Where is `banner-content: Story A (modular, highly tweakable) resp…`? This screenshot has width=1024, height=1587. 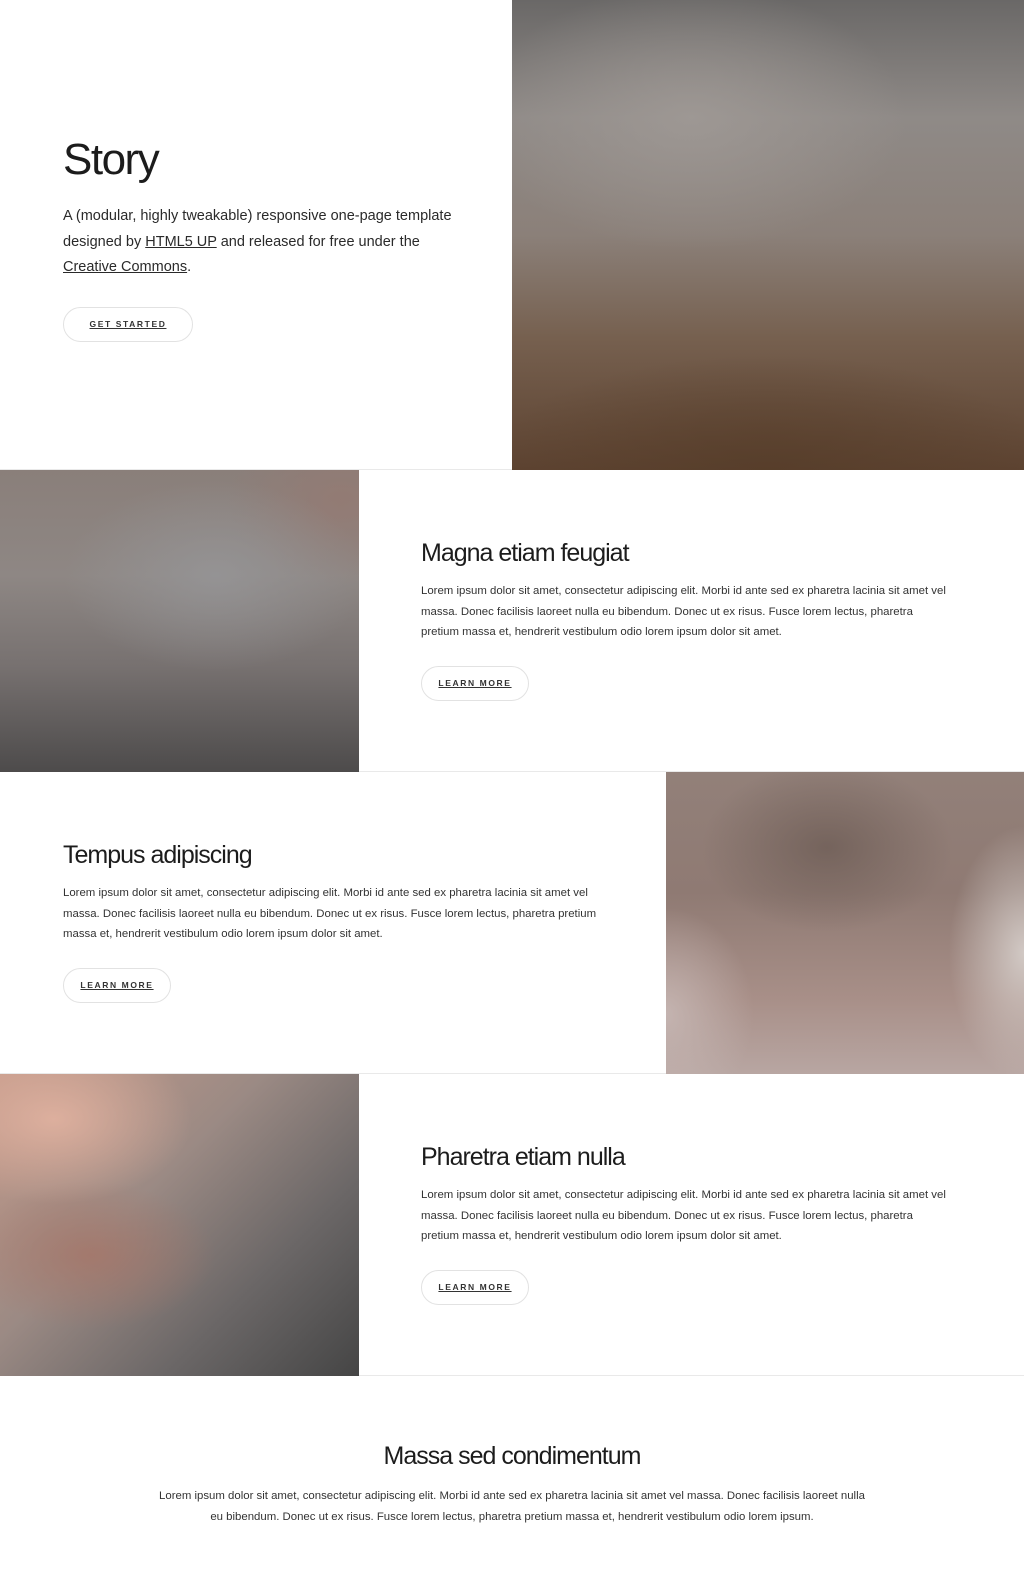
banner-content: Story A (modular, highly tweakable) resp… is located at coordinates (263, 238).